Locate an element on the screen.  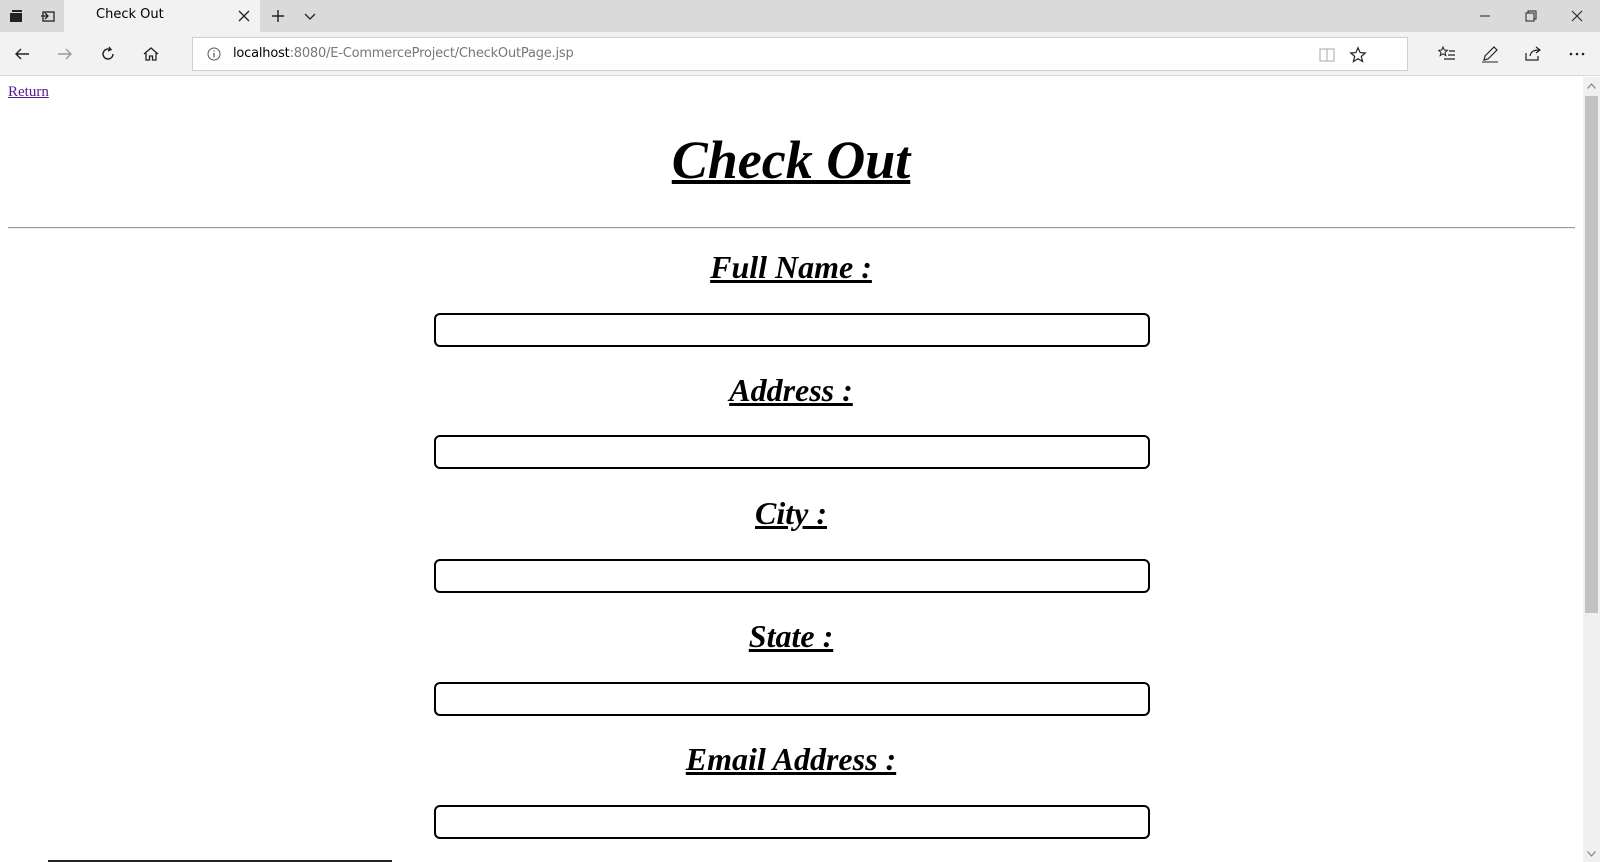
email-address-input is located at coordinates (792, 822).